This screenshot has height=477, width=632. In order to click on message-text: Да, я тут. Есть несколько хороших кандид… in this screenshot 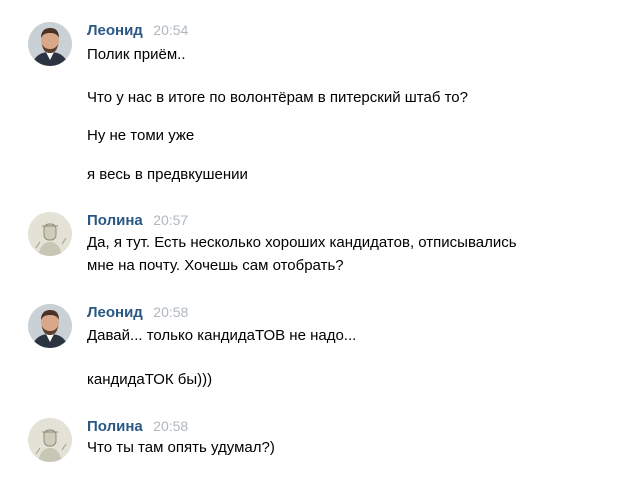, I will do `click(302, 242)`.